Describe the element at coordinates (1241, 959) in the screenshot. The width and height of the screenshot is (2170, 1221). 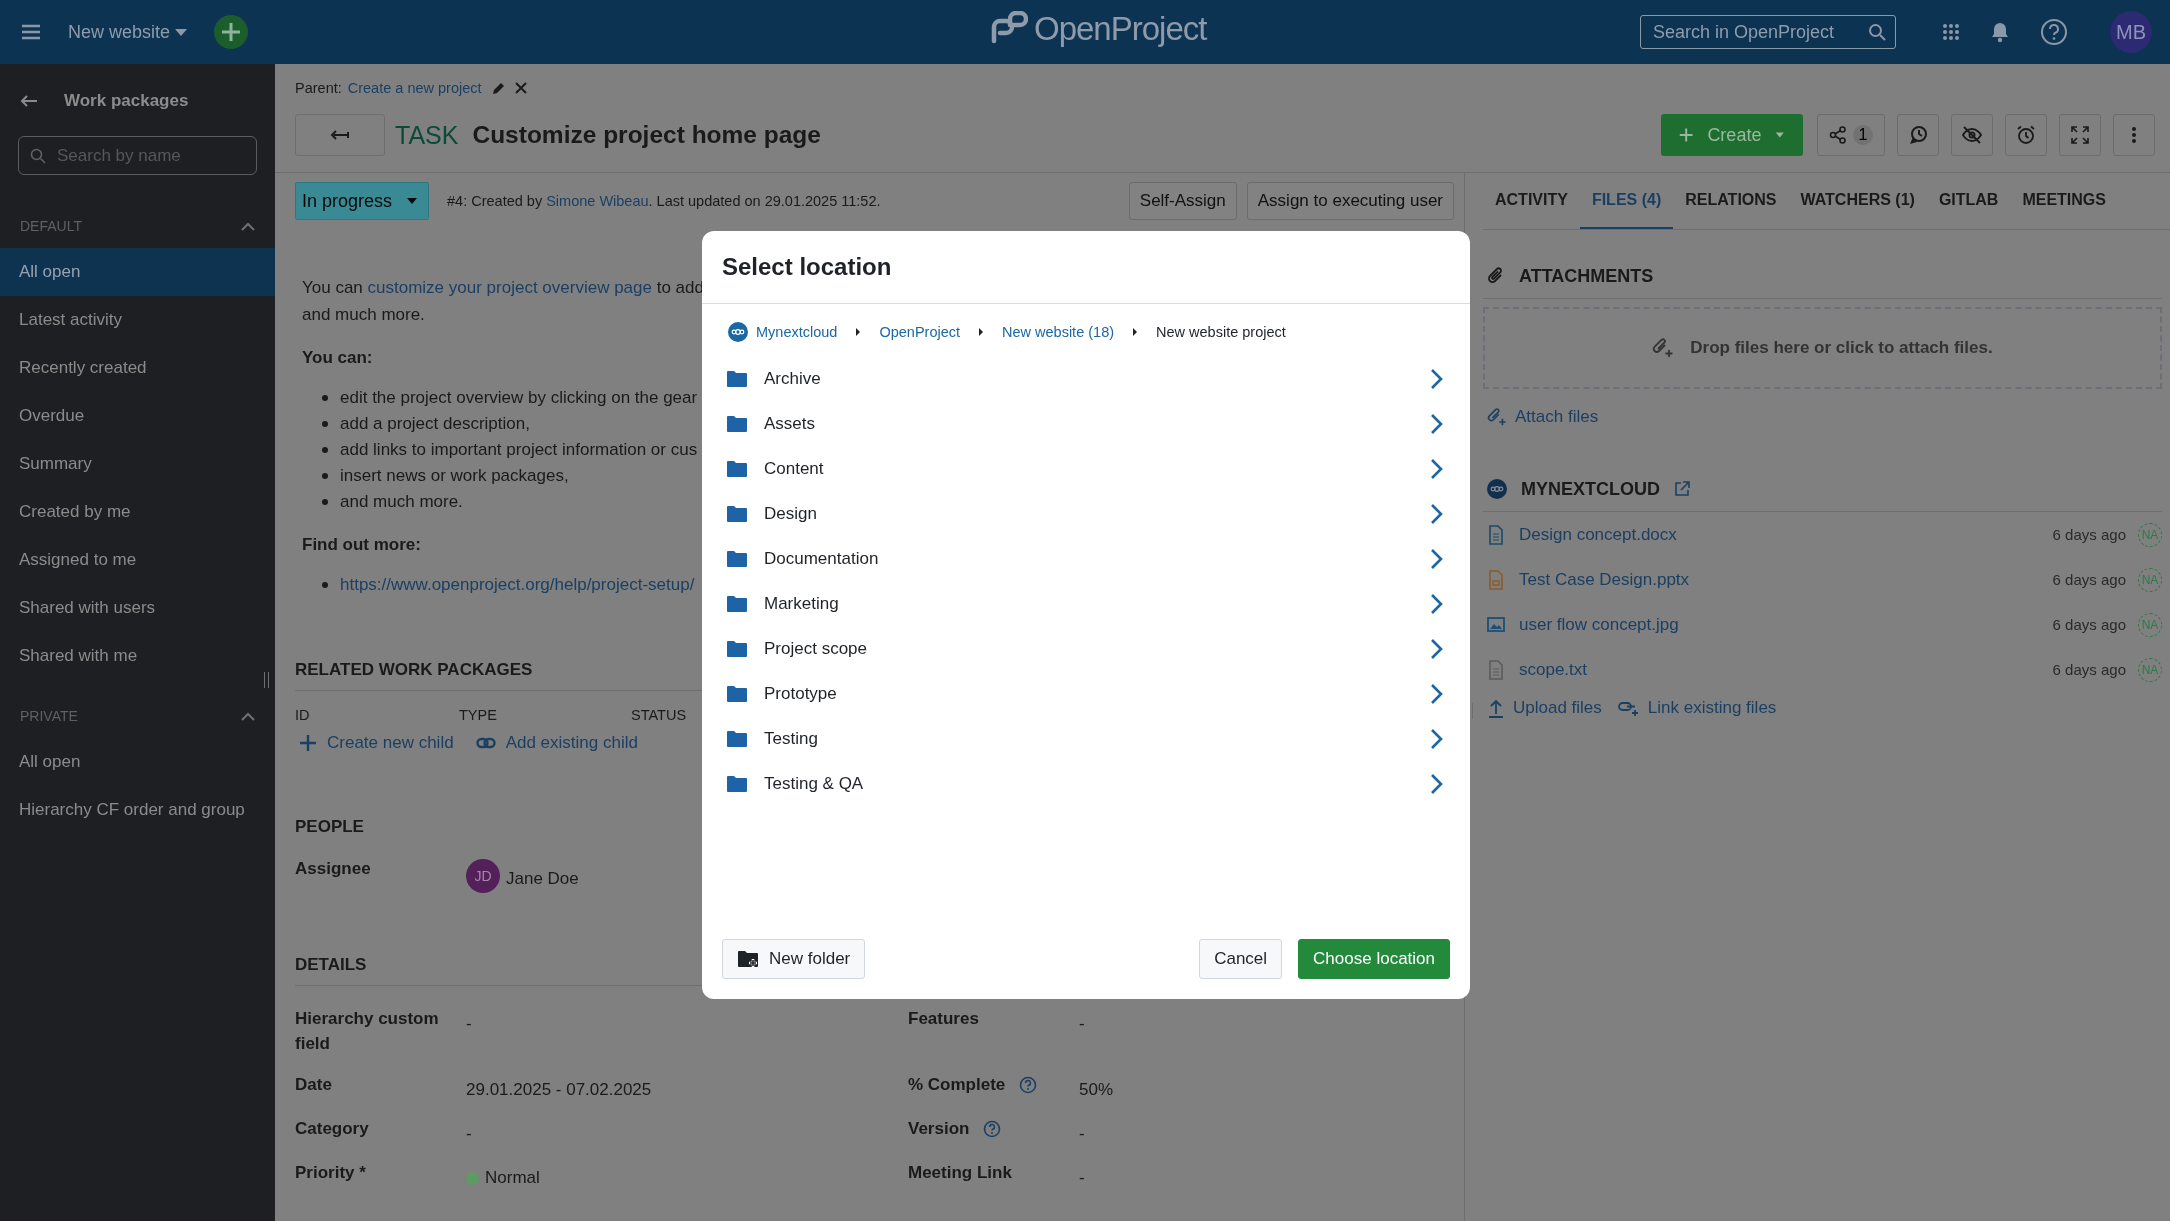
I see `cancel-button: Cancel` at that location.